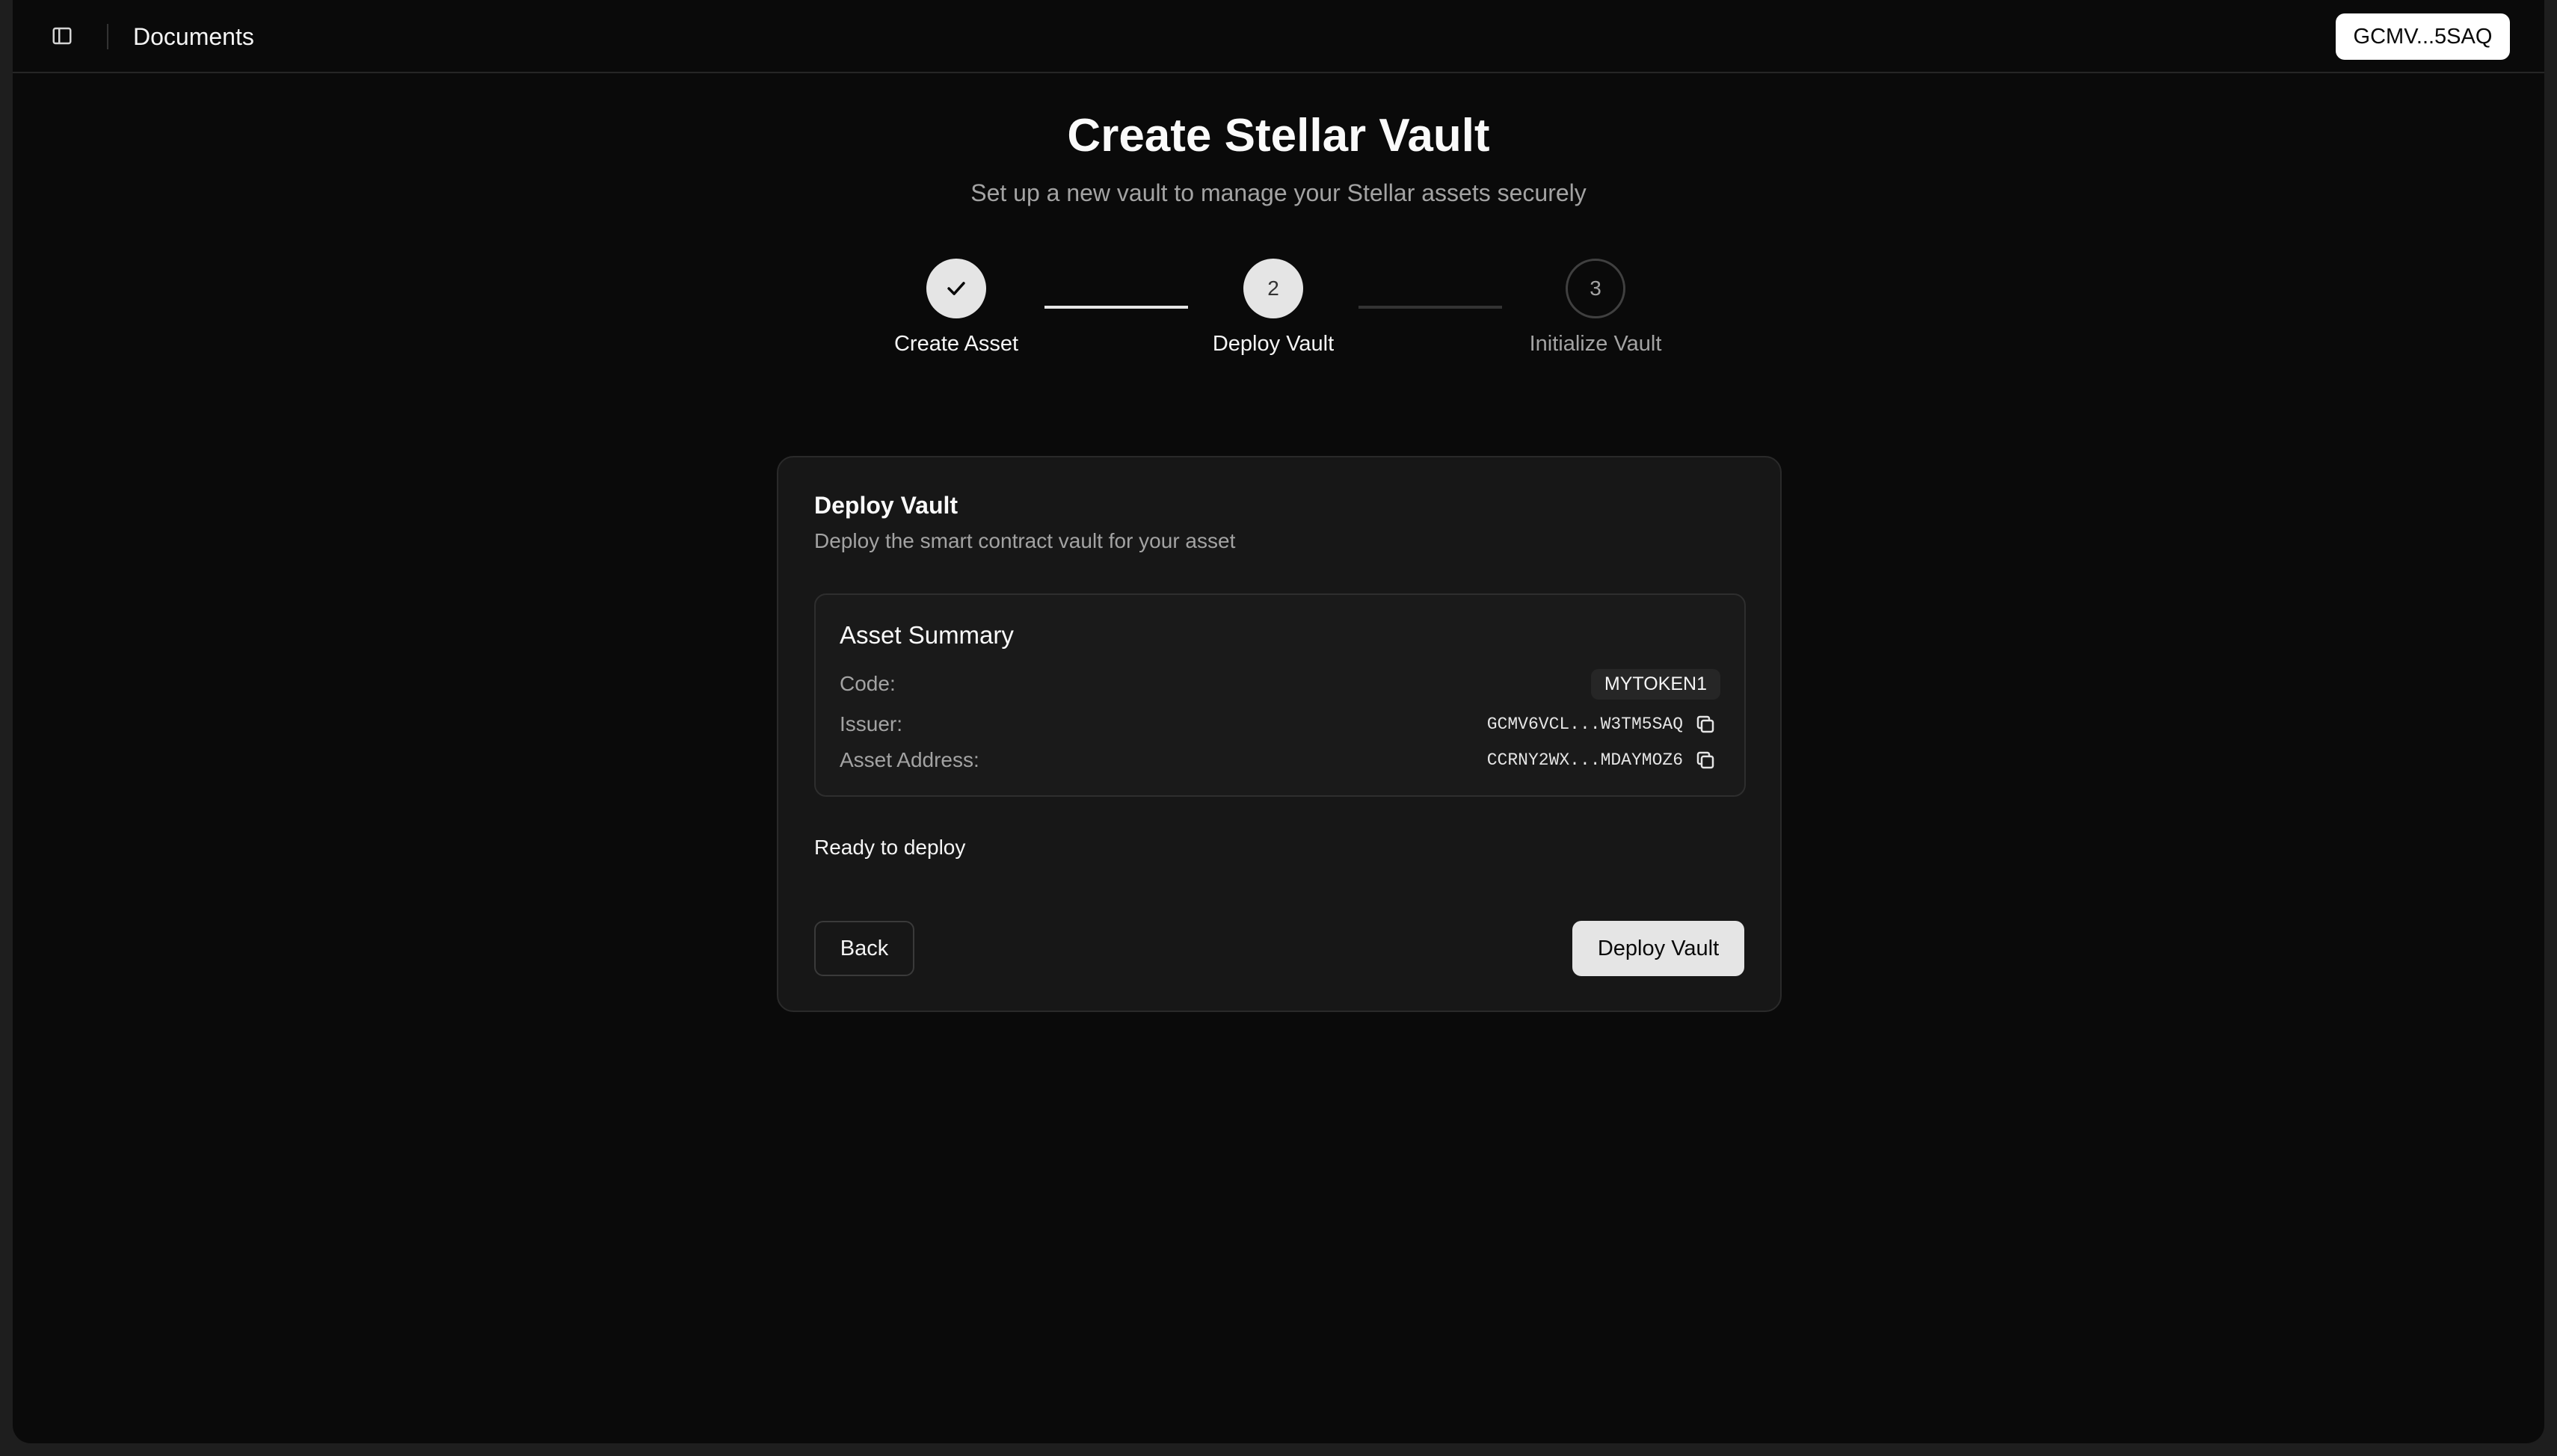 This screenshot has height=1456, width=2557. What do you see at coordinates (1705, 760) in the screenshot?
I see `copy-address-icon` at bounding box center [1705, 760].